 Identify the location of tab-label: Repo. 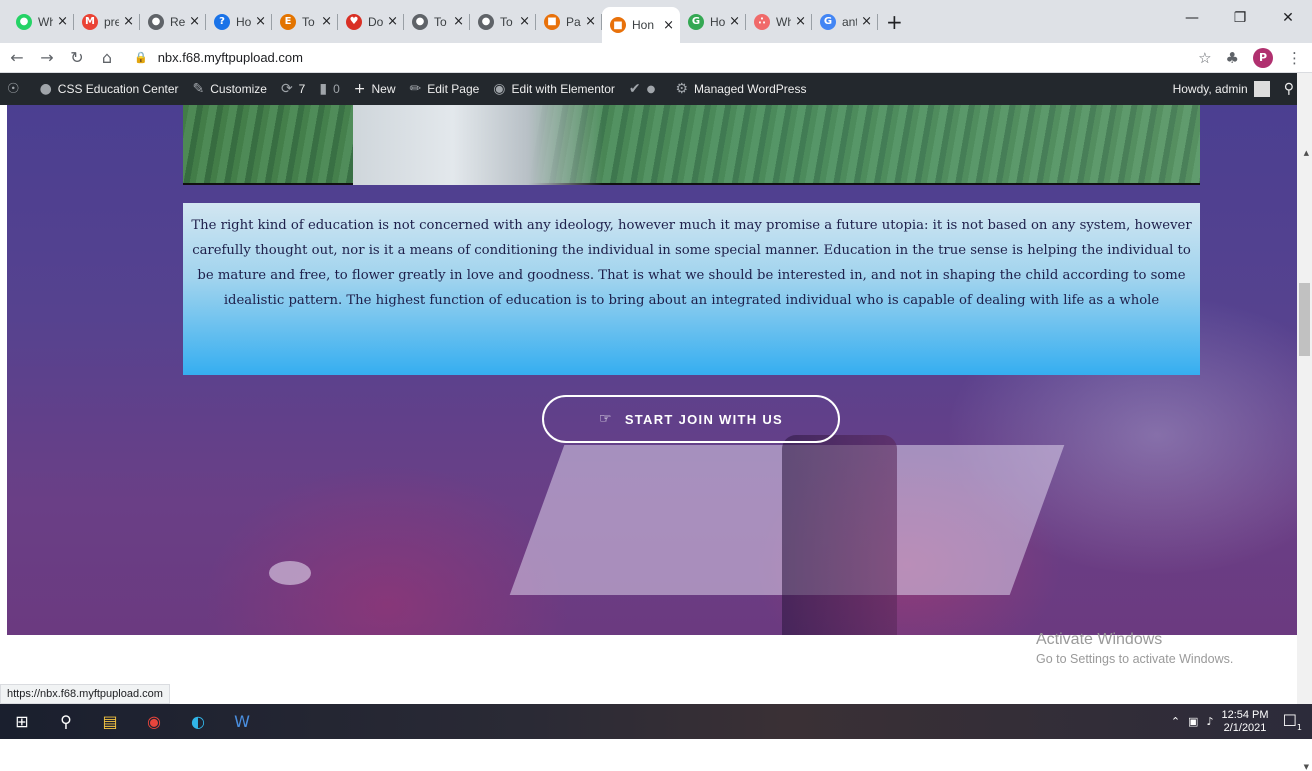
(178, 21).